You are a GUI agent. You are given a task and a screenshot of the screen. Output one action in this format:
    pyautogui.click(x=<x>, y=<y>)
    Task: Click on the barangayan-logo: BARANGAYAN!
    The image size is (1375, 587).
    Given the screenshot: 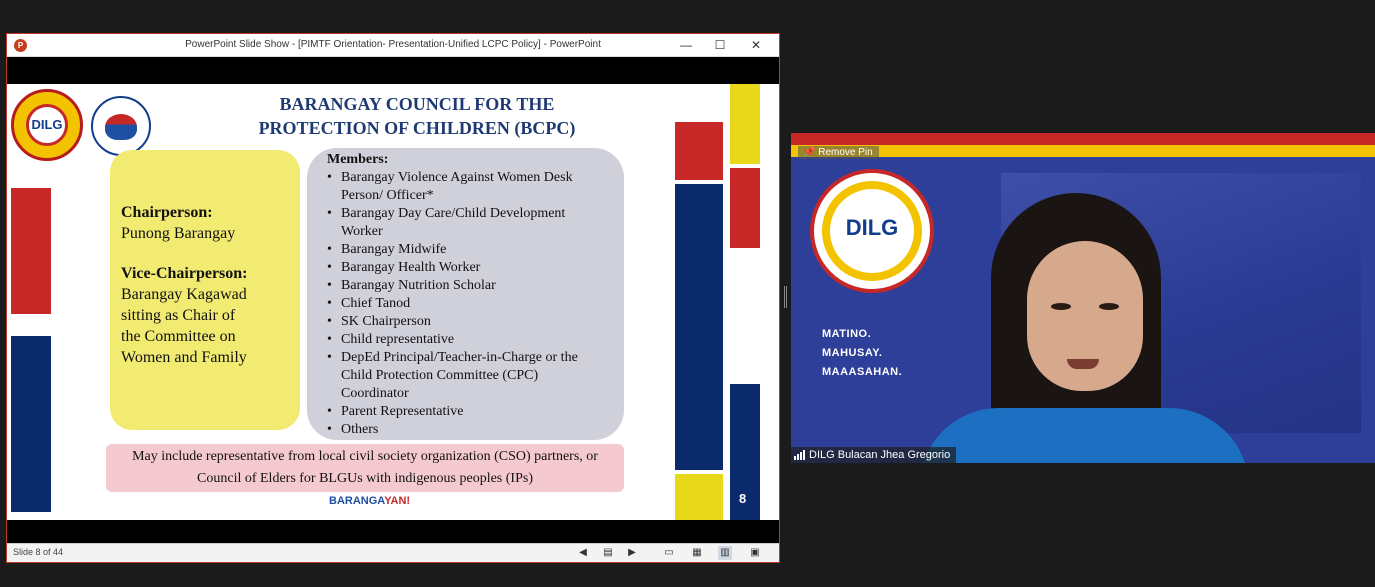 What is the action you would take?
    pyautogui.click(x=369, y=501)
    